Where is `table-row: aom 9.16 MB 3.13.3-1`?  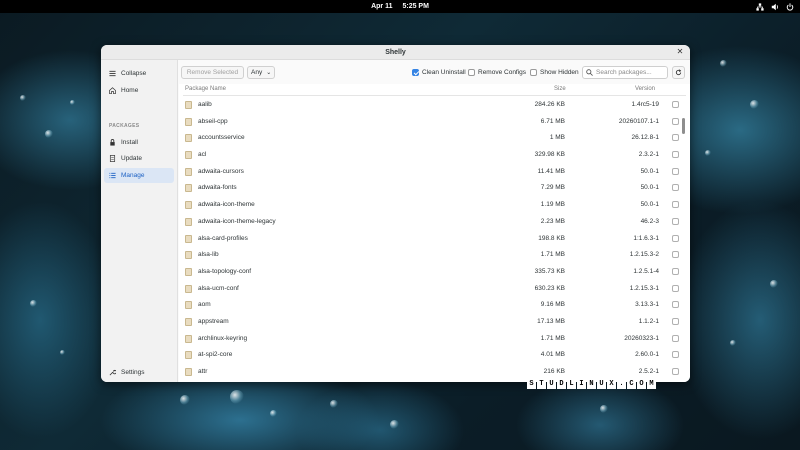 table-row: aom 9.16 MB 3.13.3-1 is located at coordinates (431, 305).